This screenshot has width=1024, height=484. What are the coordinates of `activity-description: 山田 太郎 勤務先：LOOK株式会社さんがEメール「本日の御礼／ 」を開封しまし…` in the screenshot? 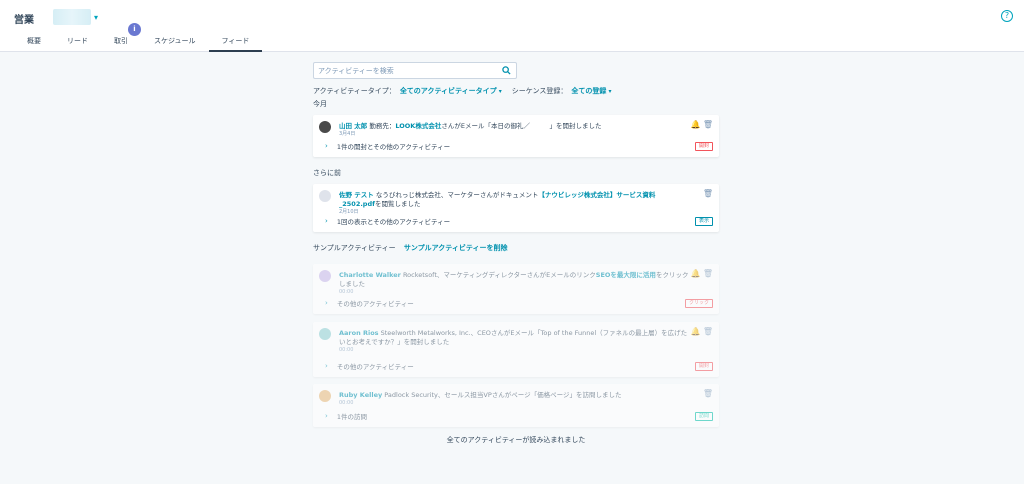 It's located at (515, 130).